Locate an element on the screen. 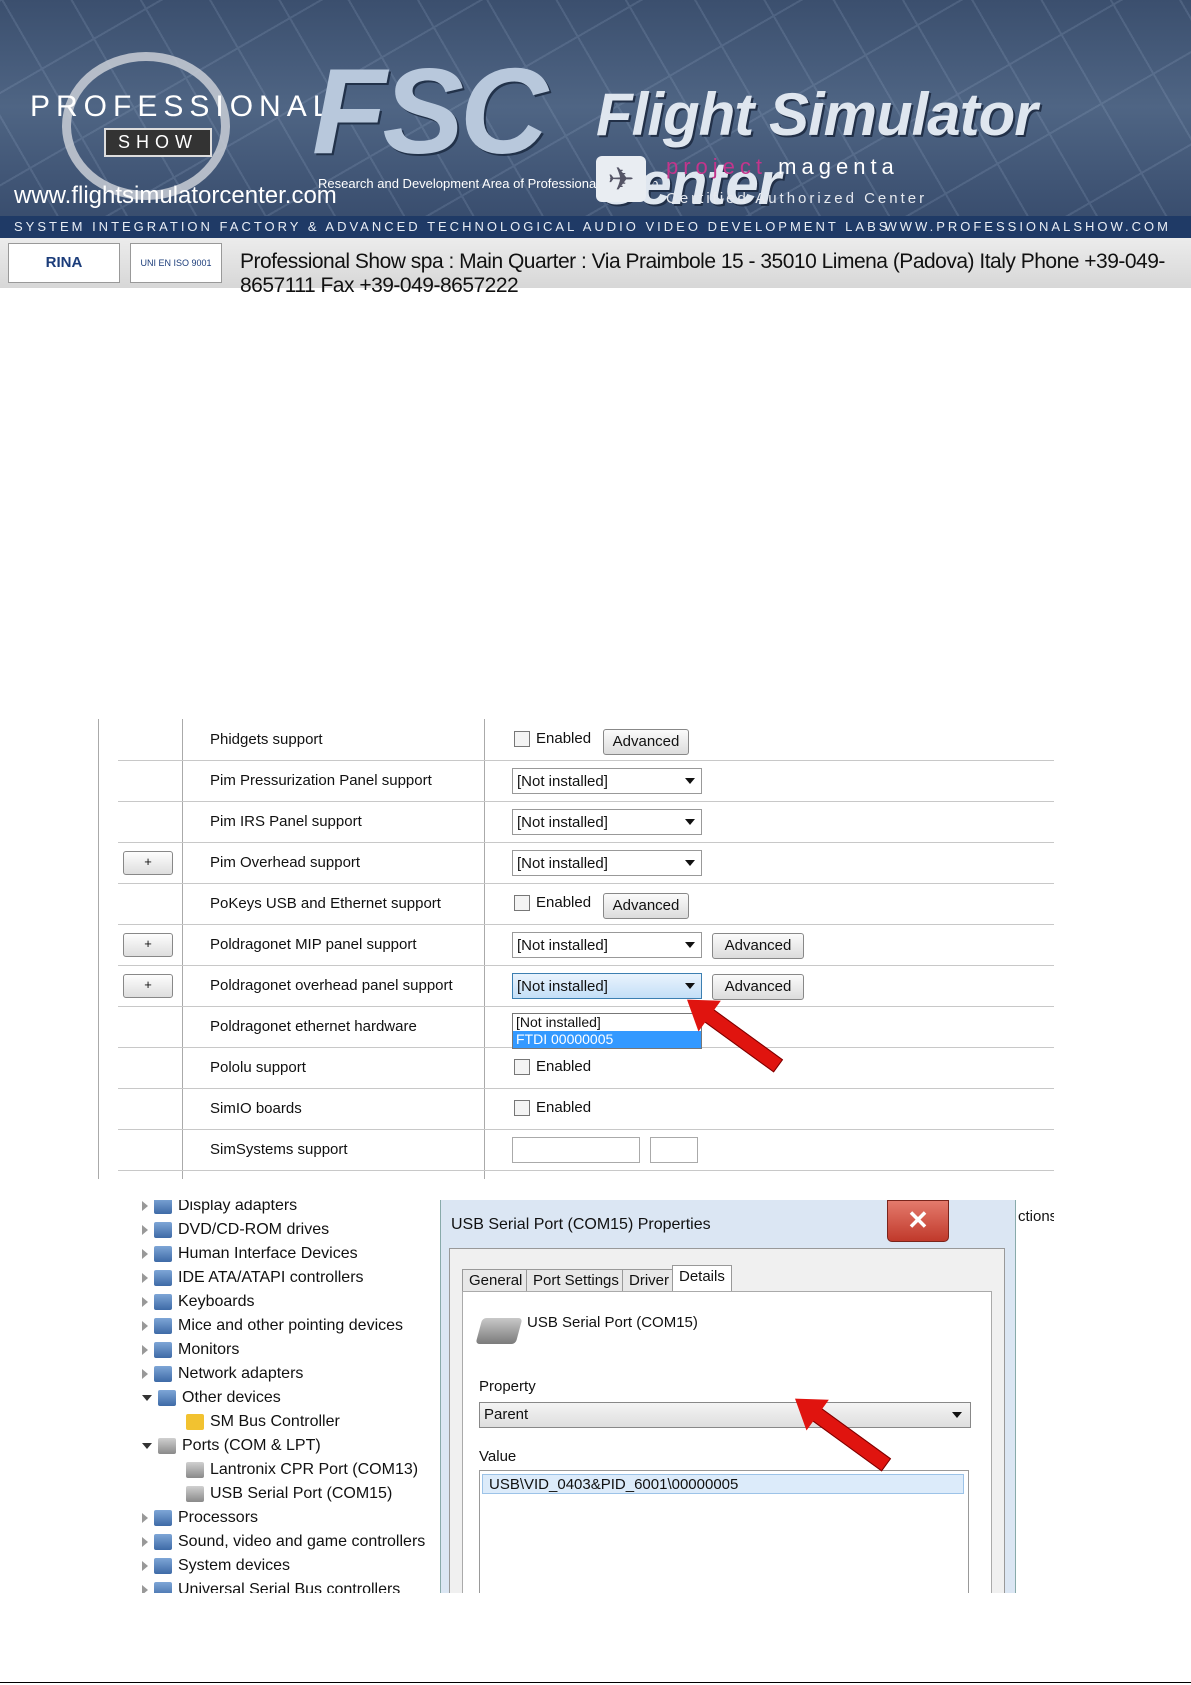 The image size is (1191, 1685). dropdown-list: [Not installed] FTDI 00000005 is located at coordinates (607, 1031).